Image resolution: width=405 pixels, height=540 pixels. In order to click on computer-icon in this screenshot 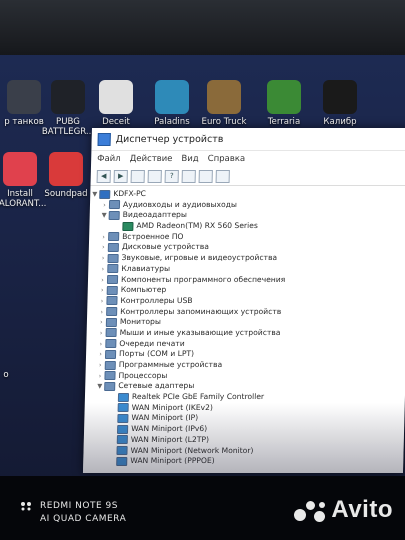, I will do `click(105, 194)`.